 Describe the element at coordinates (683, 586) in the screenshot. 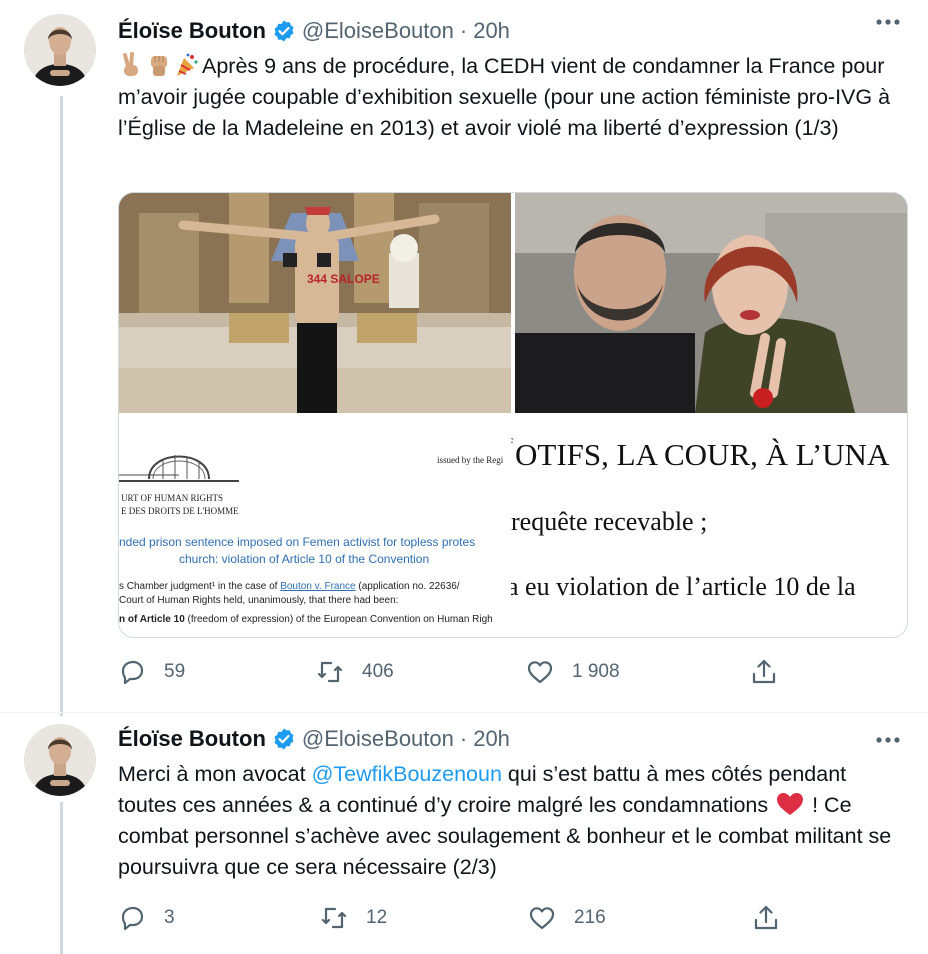

I see `judgment-line3: a eu violation de l’article 10 de la` at that location.